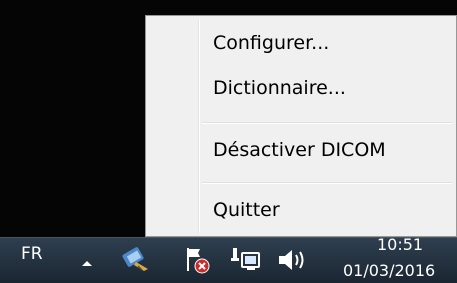 Image resolution: width=457 pixels, height=283 pixels. Describe the element at coordinates (299, 150) in the screenshot. I see `menu-item-desactiver-dicom: Désactiver DICOM` at that location.